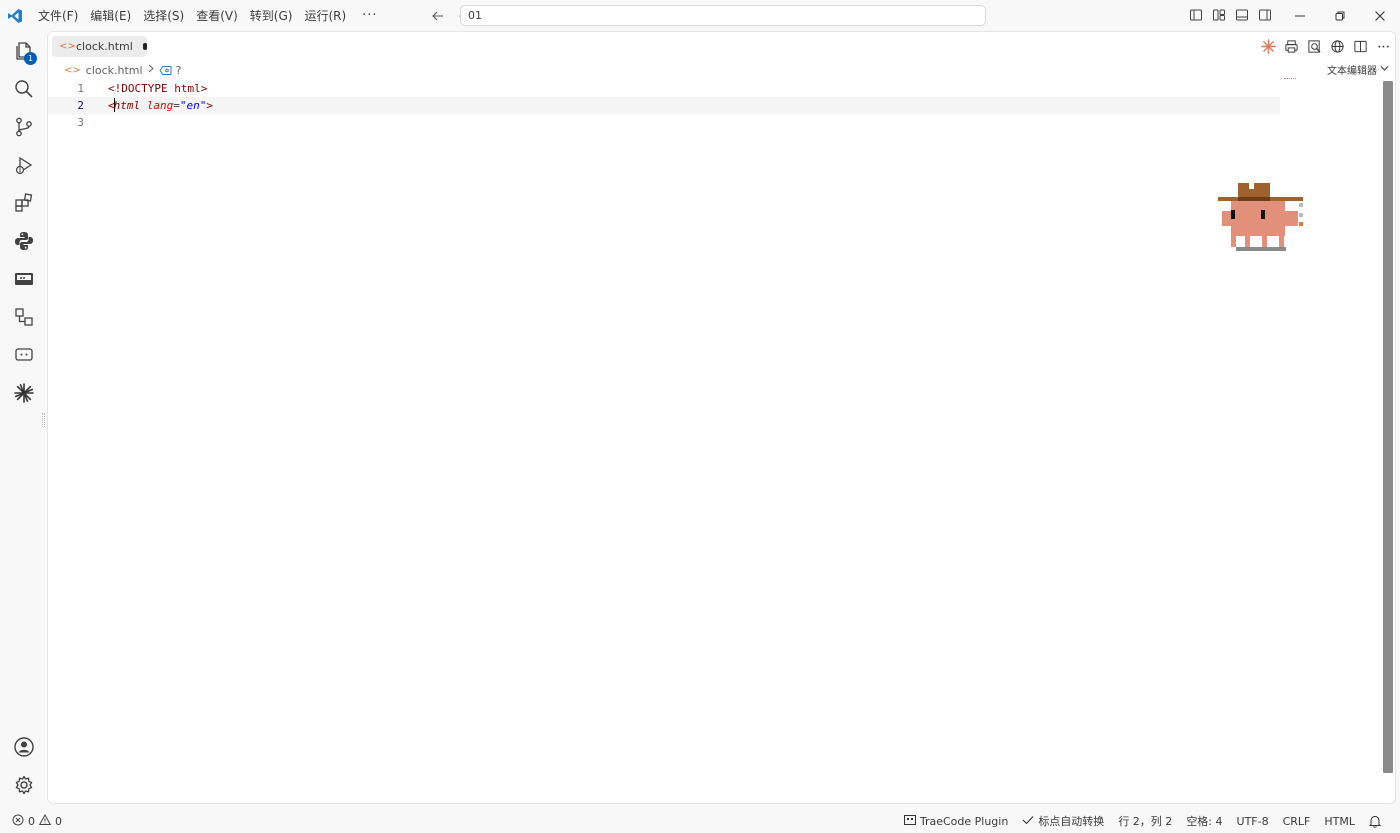 The width and height of the screenshot is (1400, 833). What do you see at coordinates (179, 70) in the screenshot?
I see `breadcrumb-symbol: ?` at bounding box center [179, 70].